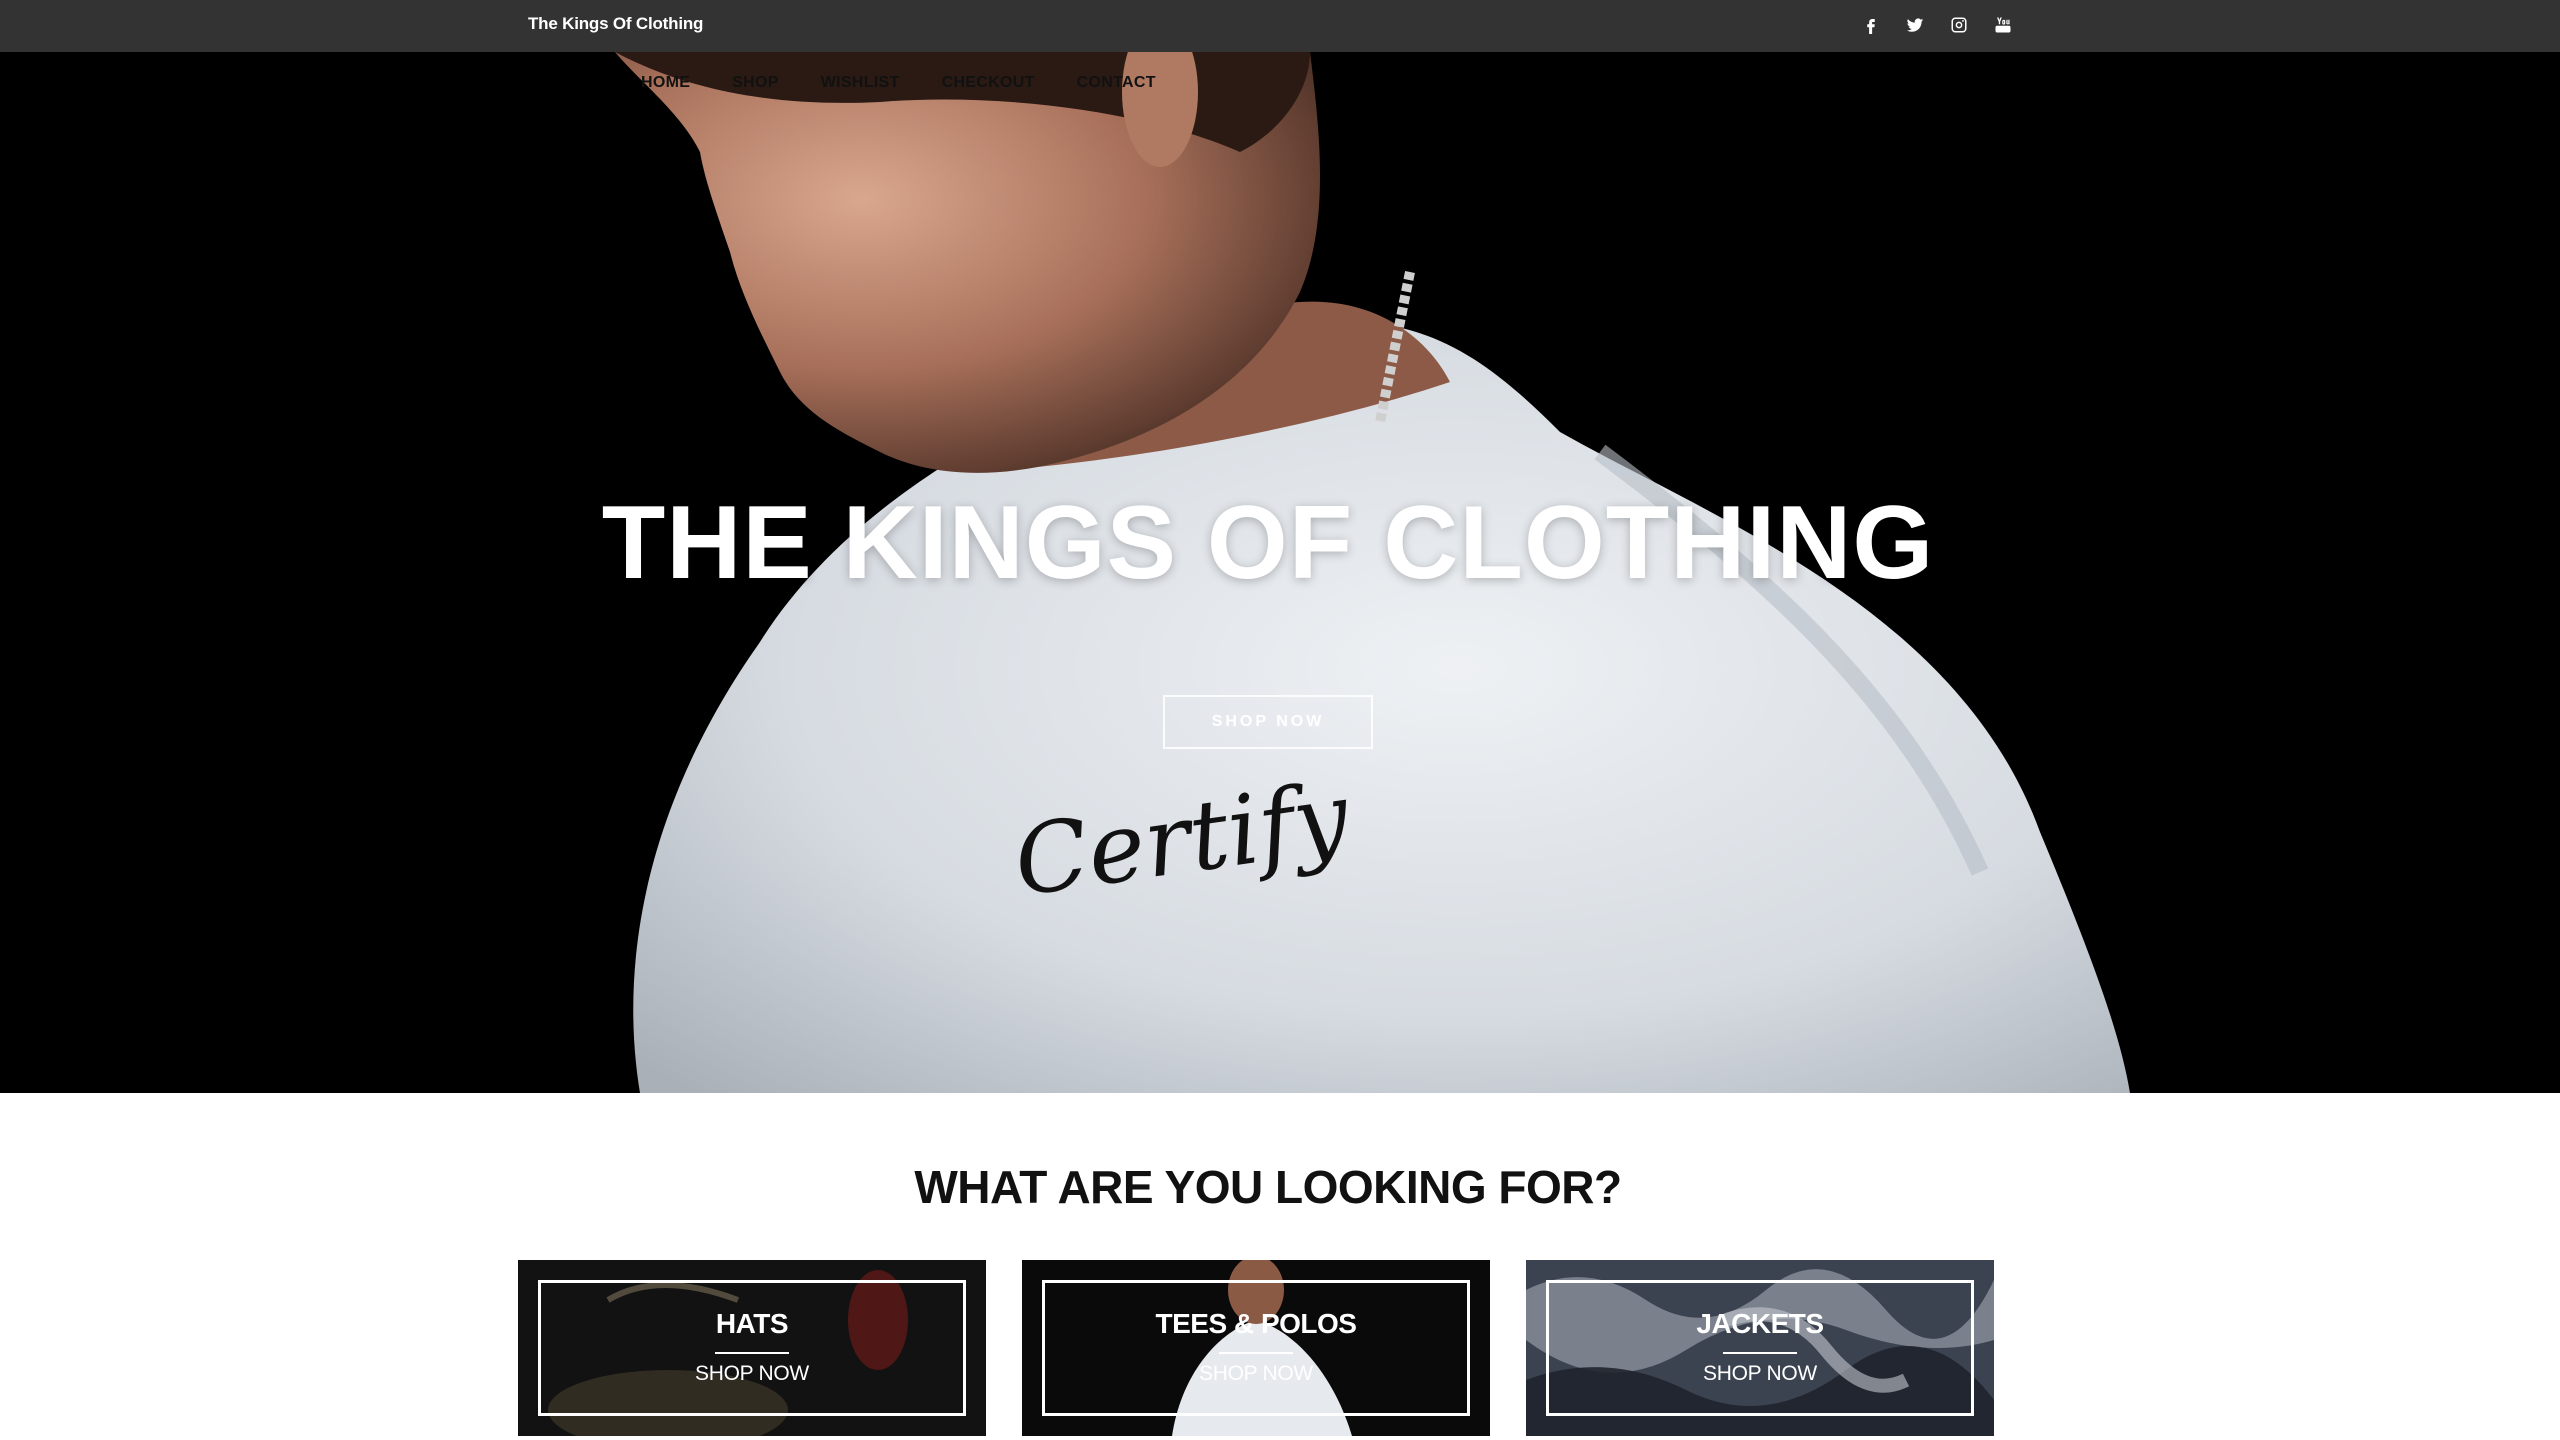 The height and width of the screenshot is (1440, 2560). Describe the element at coordinates (1116, 83) in the screenshot. I see `nav-contact: CONTACT` at that location.